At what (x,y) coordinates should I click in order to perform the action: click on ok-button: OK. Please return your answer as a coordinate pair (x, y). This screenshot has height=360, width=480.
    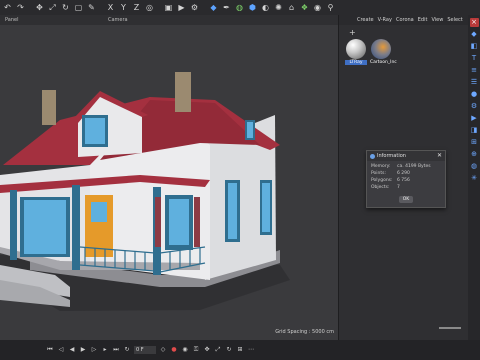
    Looking at the image, I should click on (406, 199).